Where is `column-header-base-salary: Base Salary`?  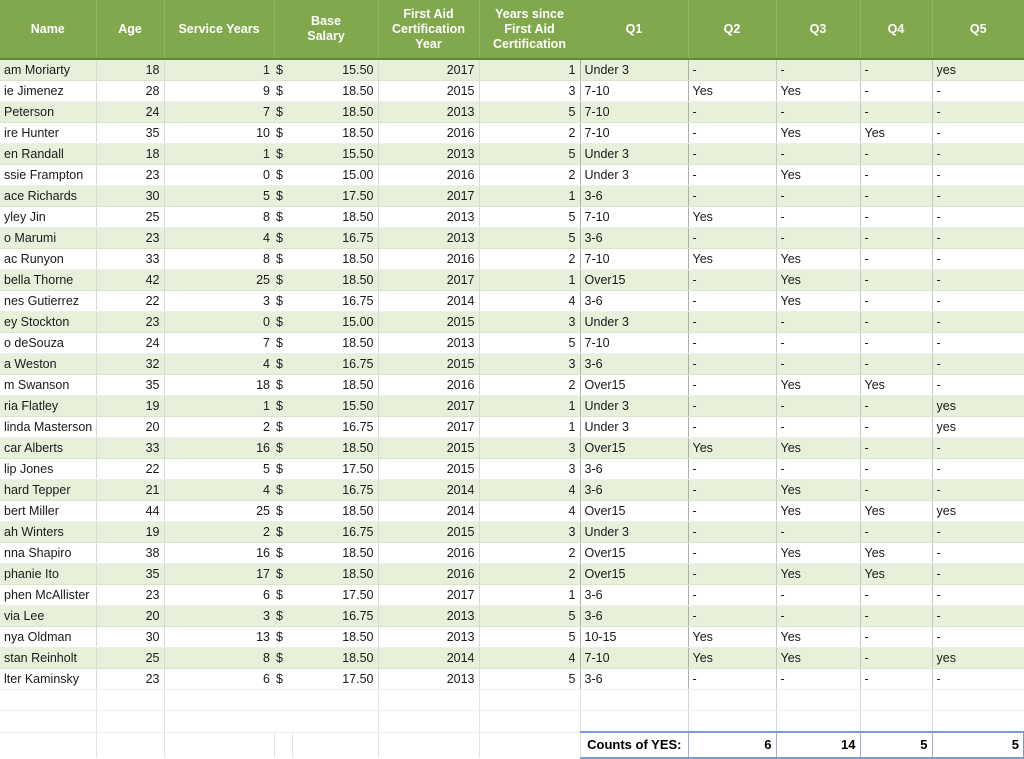
column-header-base-salary: Base Salary is located at coordinates (326, 30).